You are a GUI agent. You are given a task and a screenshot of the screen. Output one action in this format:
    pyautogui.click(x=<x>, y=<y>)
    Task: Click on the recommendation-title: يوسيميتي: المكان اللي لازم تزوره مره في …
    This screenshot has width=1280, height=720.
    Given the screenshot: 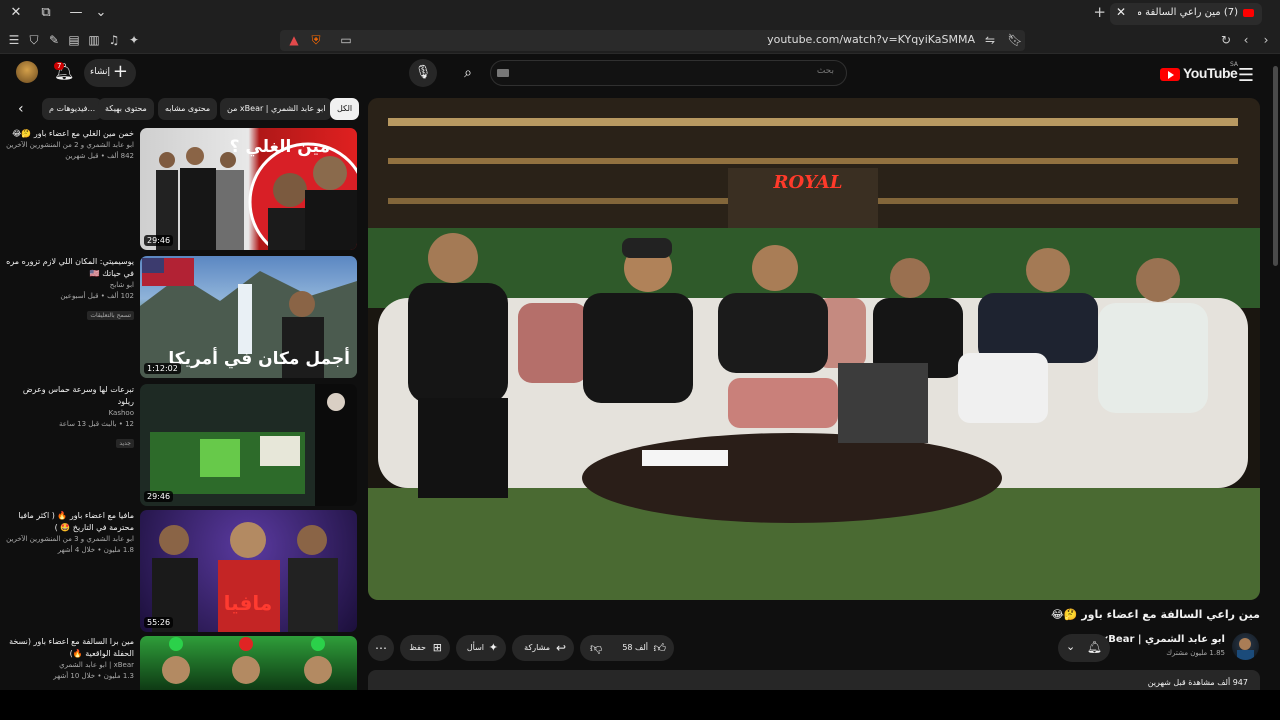 What is the action you would take?
    pyautogui.click(x=70, y=268)
    